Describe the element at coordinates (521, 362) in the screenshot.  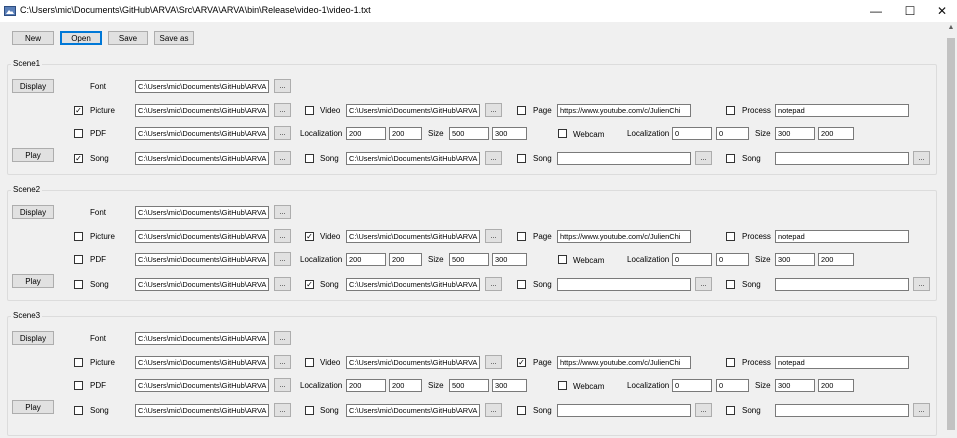
I see `page-checkbox: ✓` at that location.